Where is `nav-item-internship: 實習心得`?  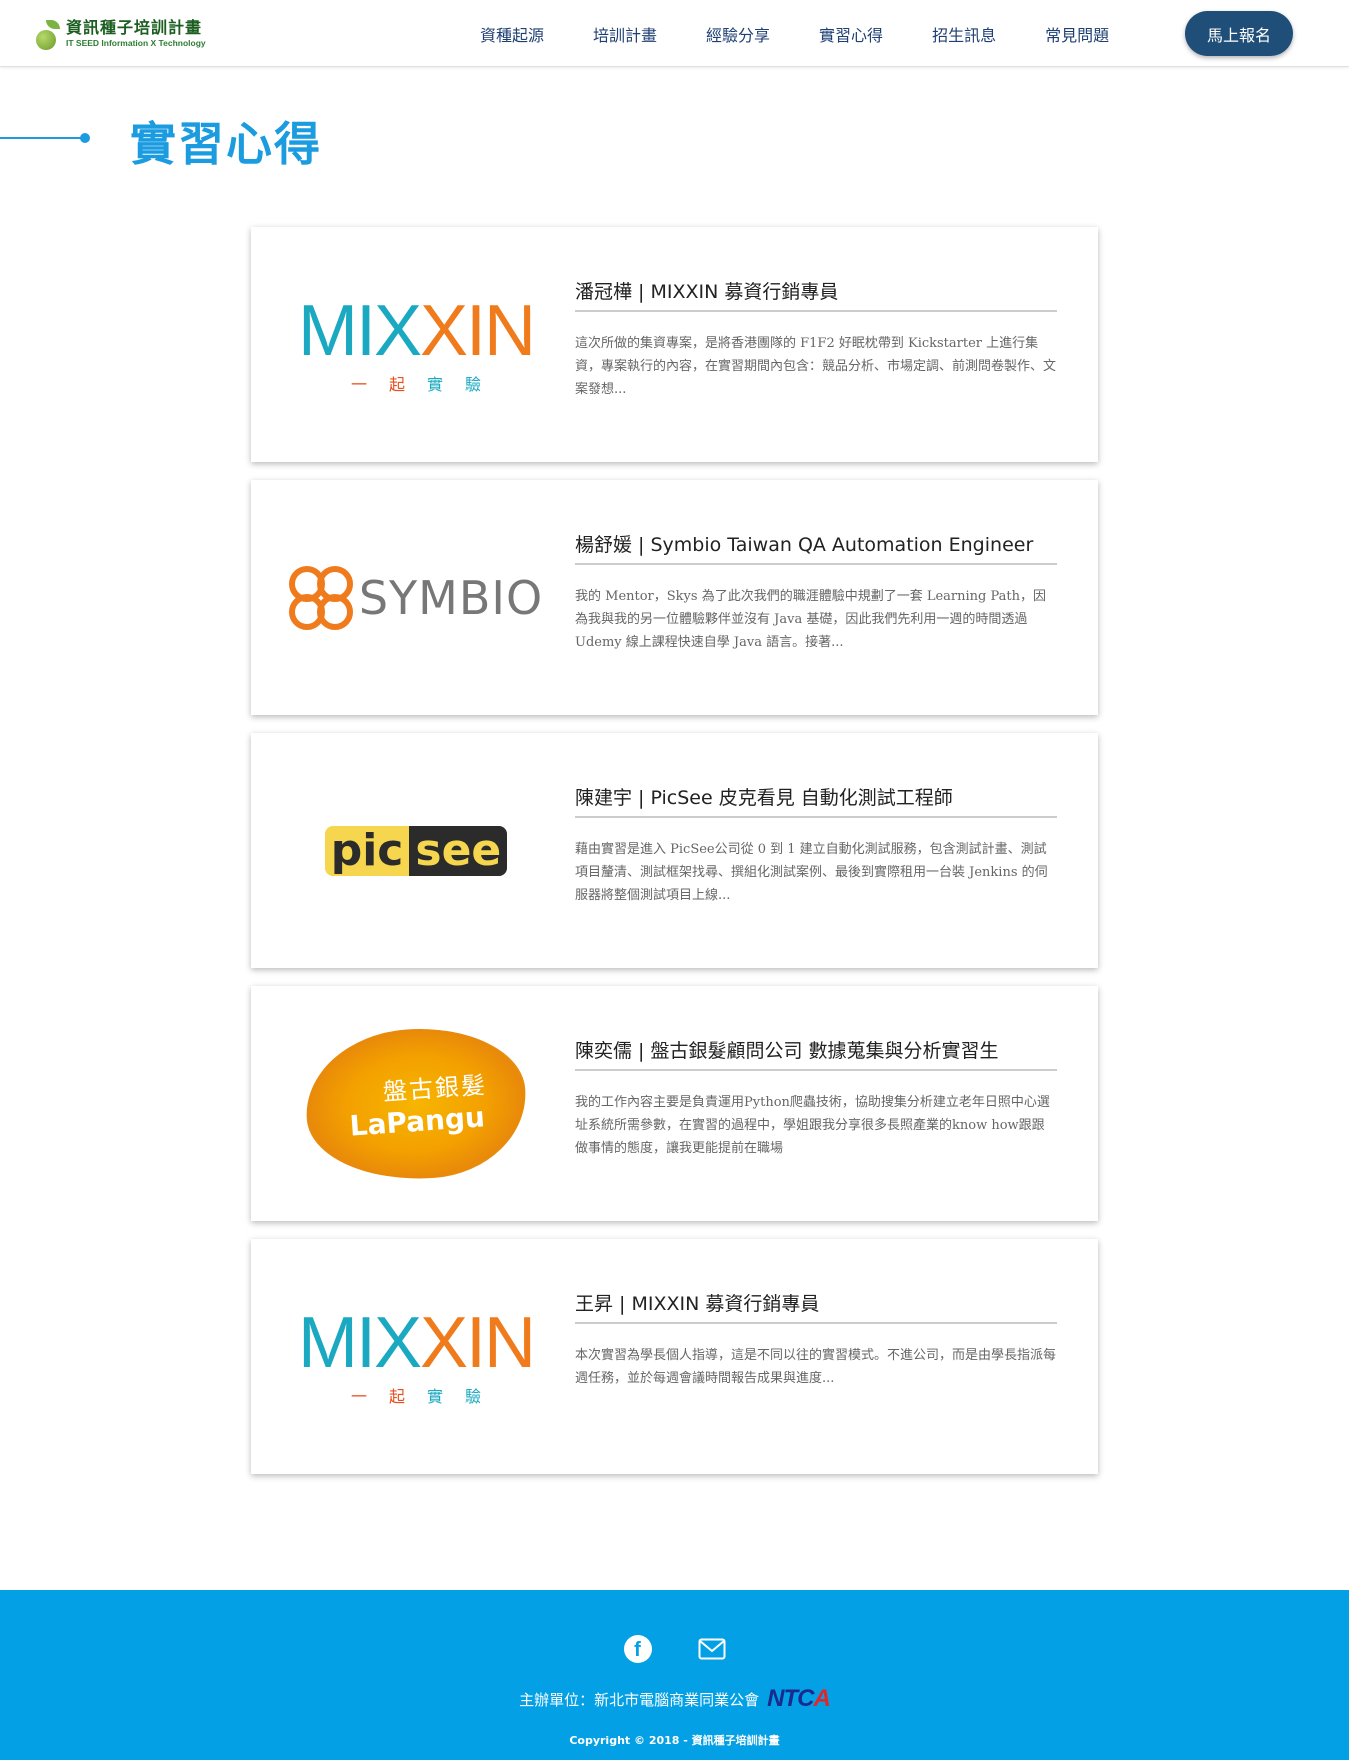
nav-item-internship: 實習心得 is located at coordinates (851, 34).